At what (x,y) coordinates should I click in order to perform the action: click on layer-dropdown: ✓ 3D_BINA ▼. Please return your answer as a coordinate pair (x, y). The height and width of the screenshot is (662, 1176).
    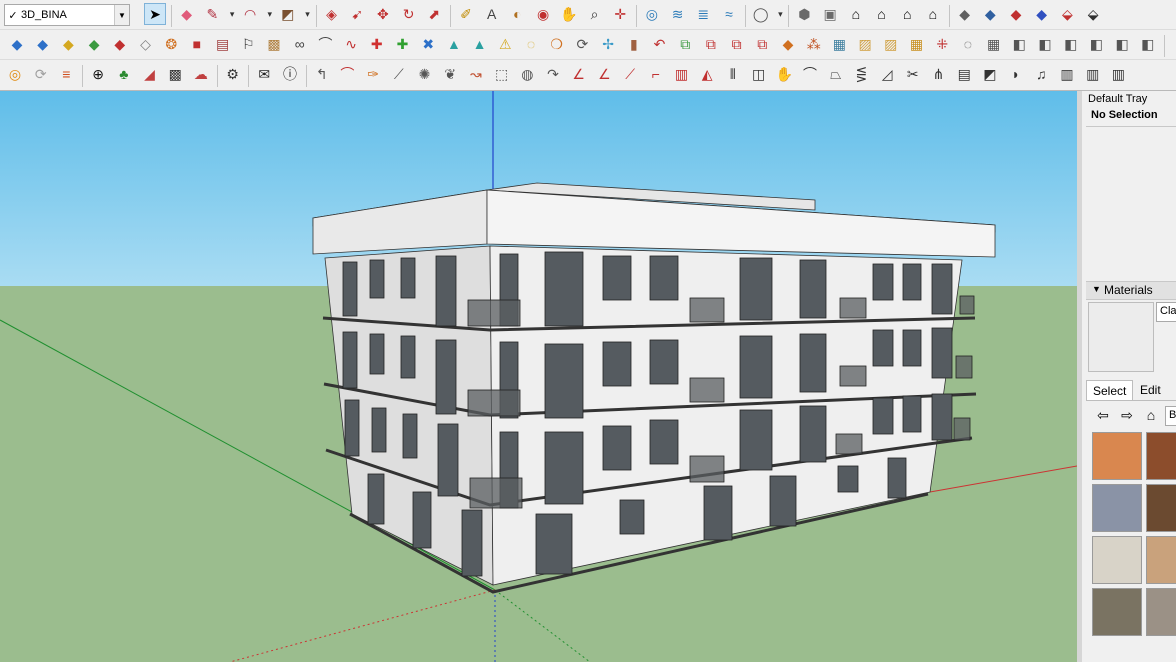
    Looking at the image, I should click on (67, 15).